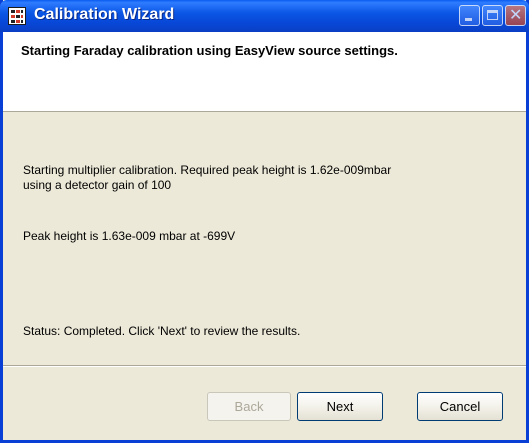 The height and width of the screenshot is (443, 529). What do you see at coordinates (264, 16) in the screenshot?
I see `title-bar: Calibration Wizard ✕` at bounding box center [264, 16].